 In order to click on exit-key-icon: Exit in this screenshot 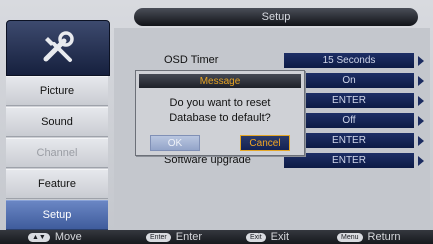, I will do `click(256, 237)`.